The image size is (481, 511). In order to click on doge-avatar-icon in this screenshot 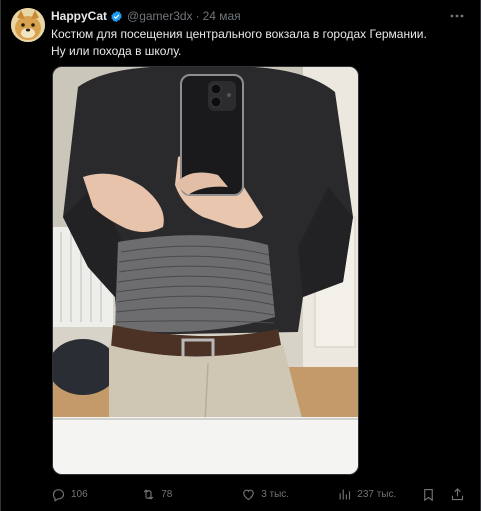, I will do `click(28, 25)`.